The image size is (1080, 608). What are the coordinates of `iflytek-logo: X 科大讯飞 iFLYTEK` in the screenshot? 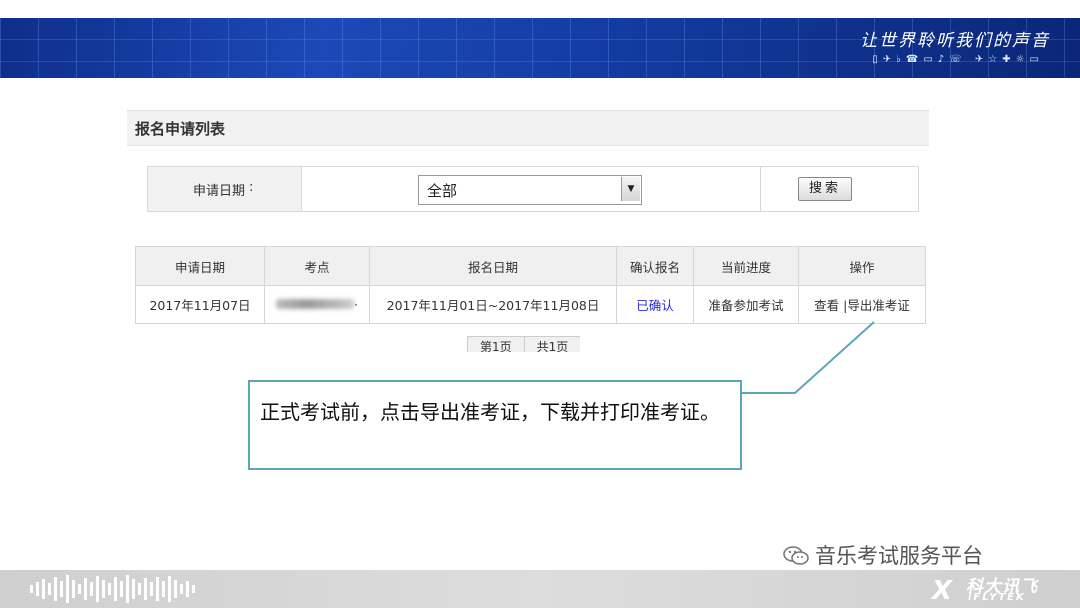 It's located at (995, 589).